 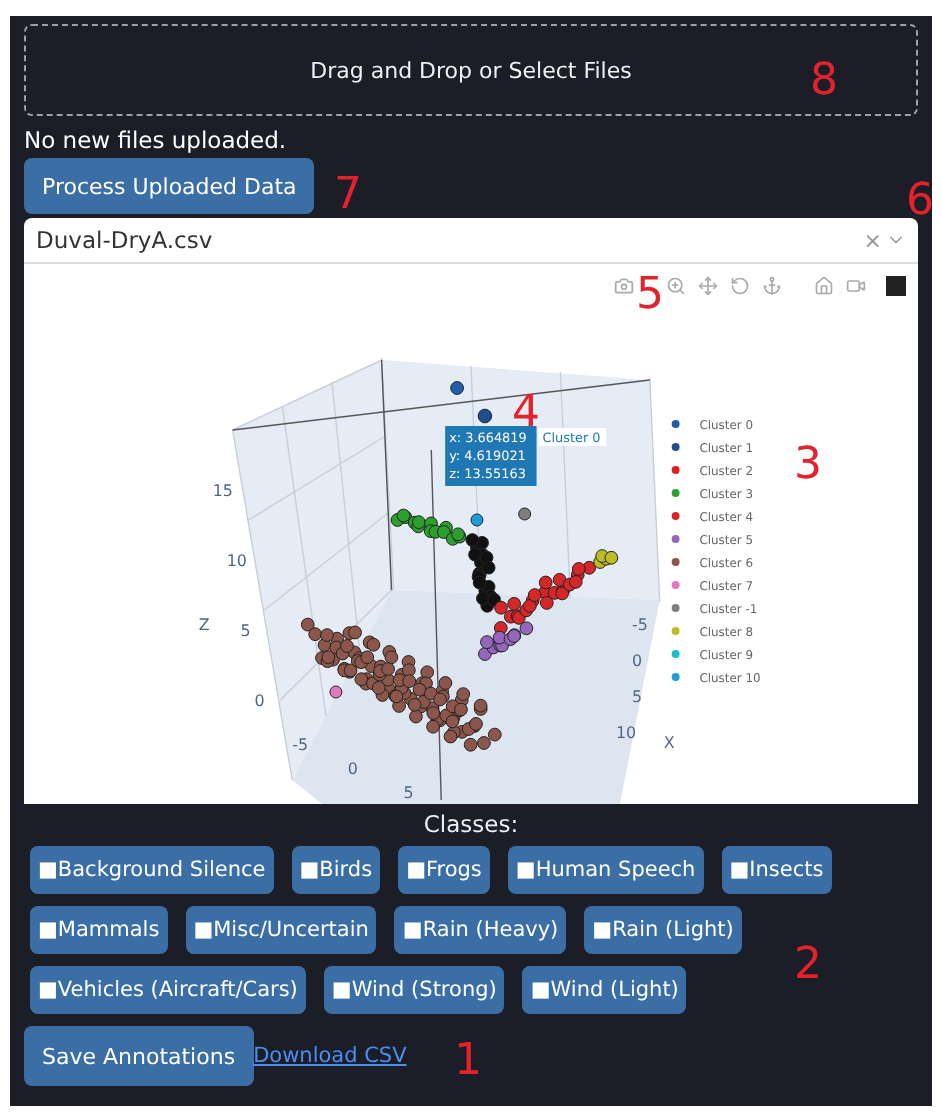 I want to click on axis-label: X, so click(x=669, y=742).